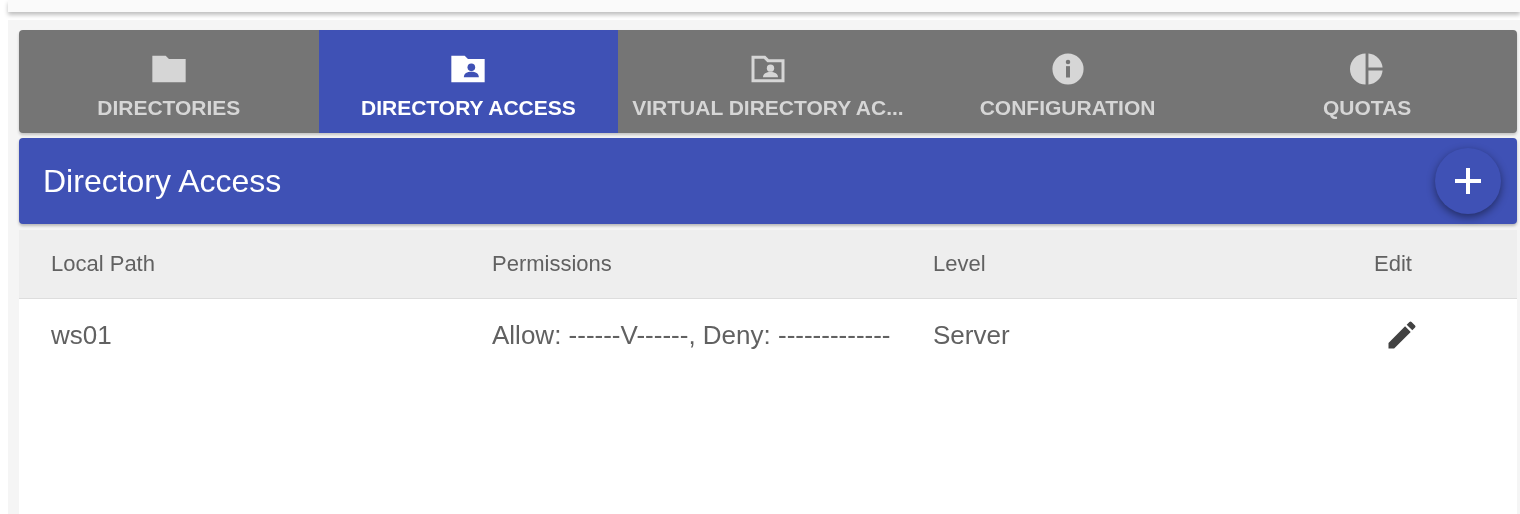  I want to click on column-header: Permissions, so click(552, 264).